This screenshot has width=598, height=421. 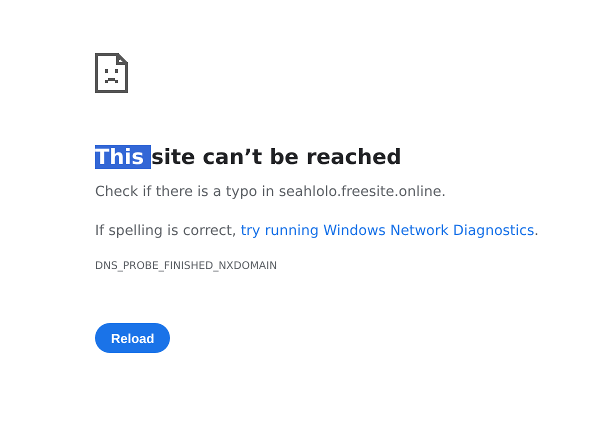 I want to click on error-code: DNS_PROBE_FINISHED_NXDOMAIN, so click(x=186, y=266).